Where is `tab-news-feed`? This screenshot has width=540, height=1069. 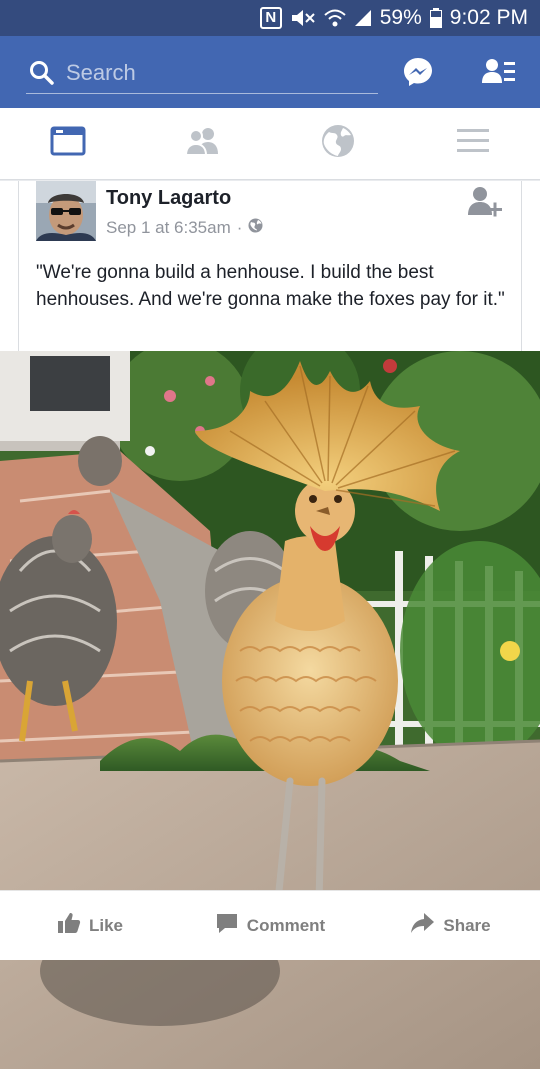 tab-news-feed is located at coordinates (67, 143).